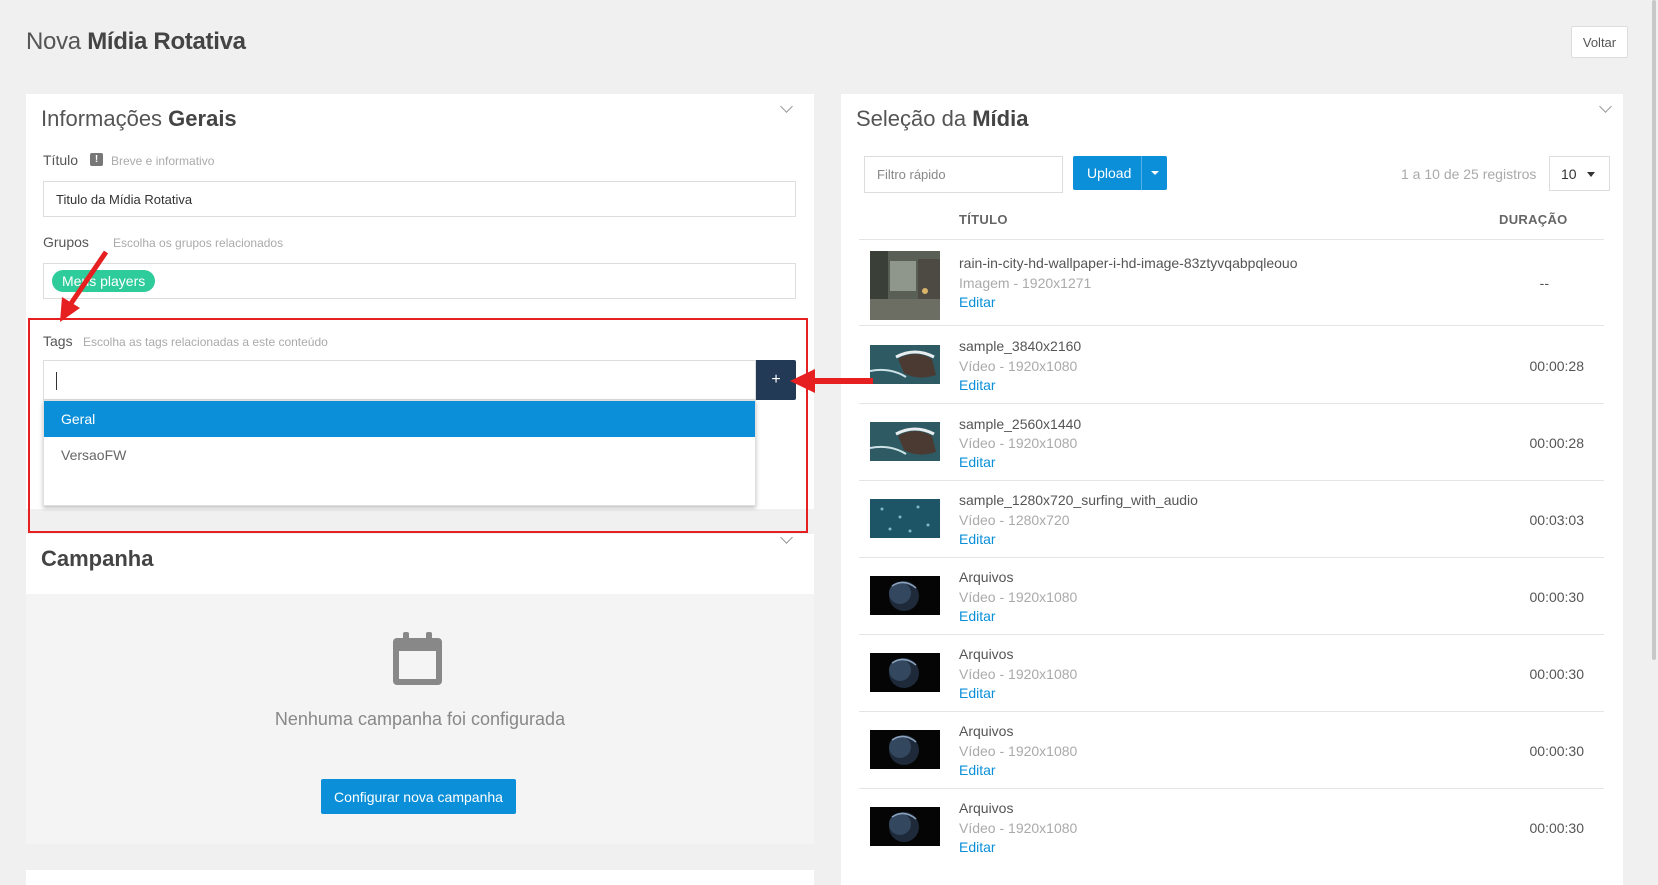 This screenshot has width=1658, height=885. What do you see at coordinates (1020, 424) in the screenshot?
I see `media-title: sample_2560x1440` at bounding box center [1020, 424].